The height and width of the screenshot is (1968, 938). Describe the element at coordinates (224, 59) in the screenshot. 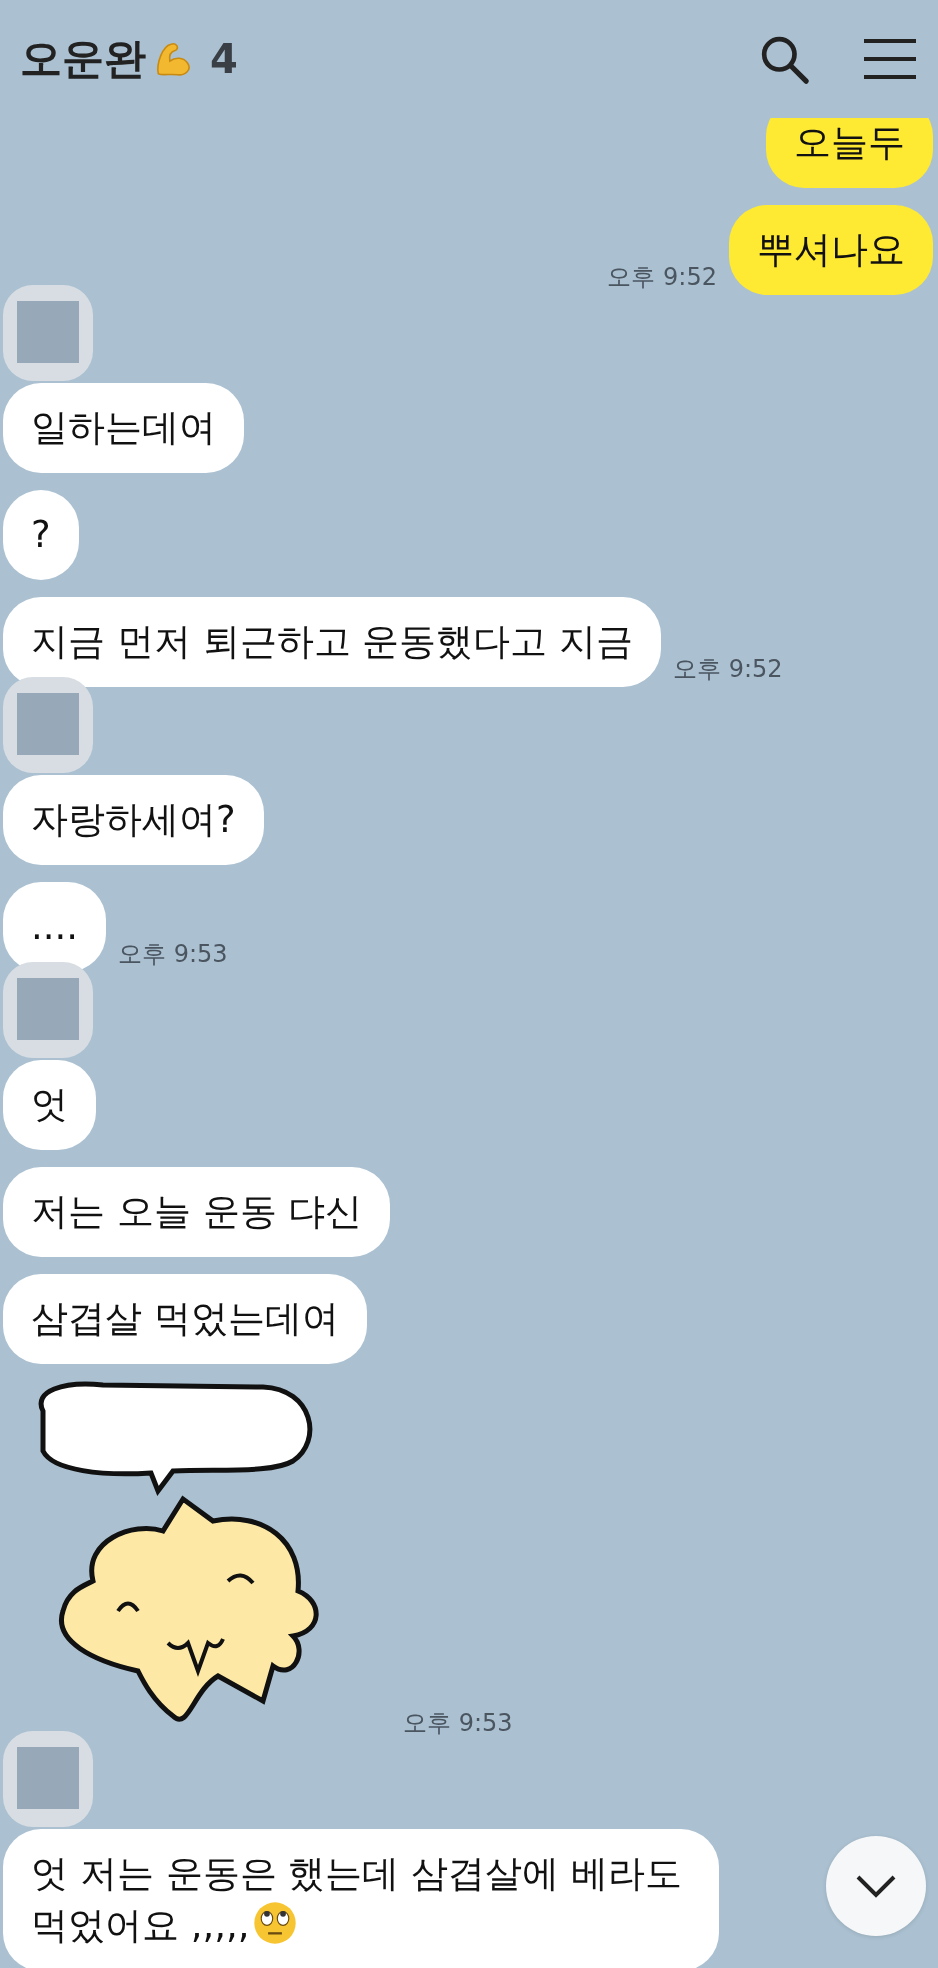

I see `member-count: 4` at that location.